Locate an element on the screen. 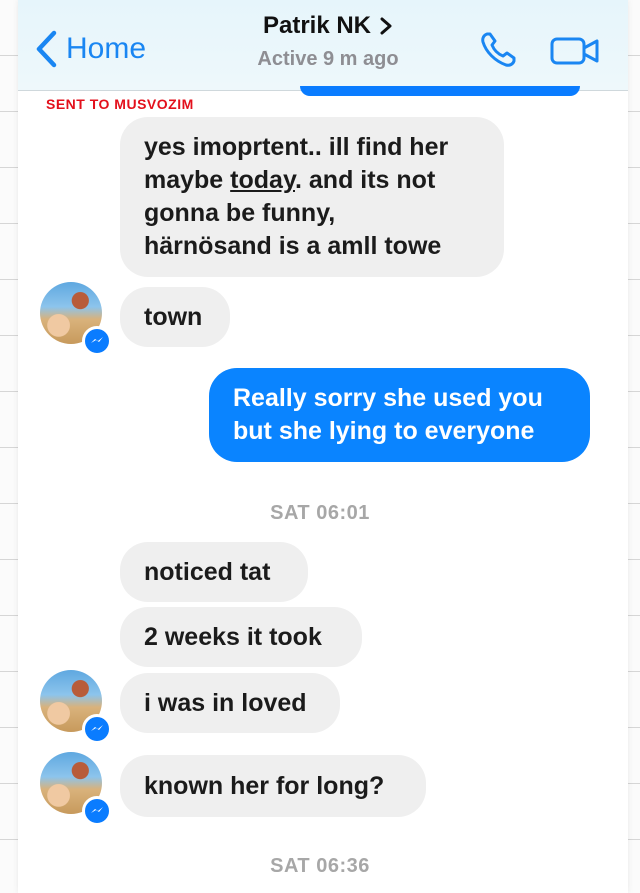 This screenshot has width=640, height=893. back-button: Home is located at coordinates (90, 49).